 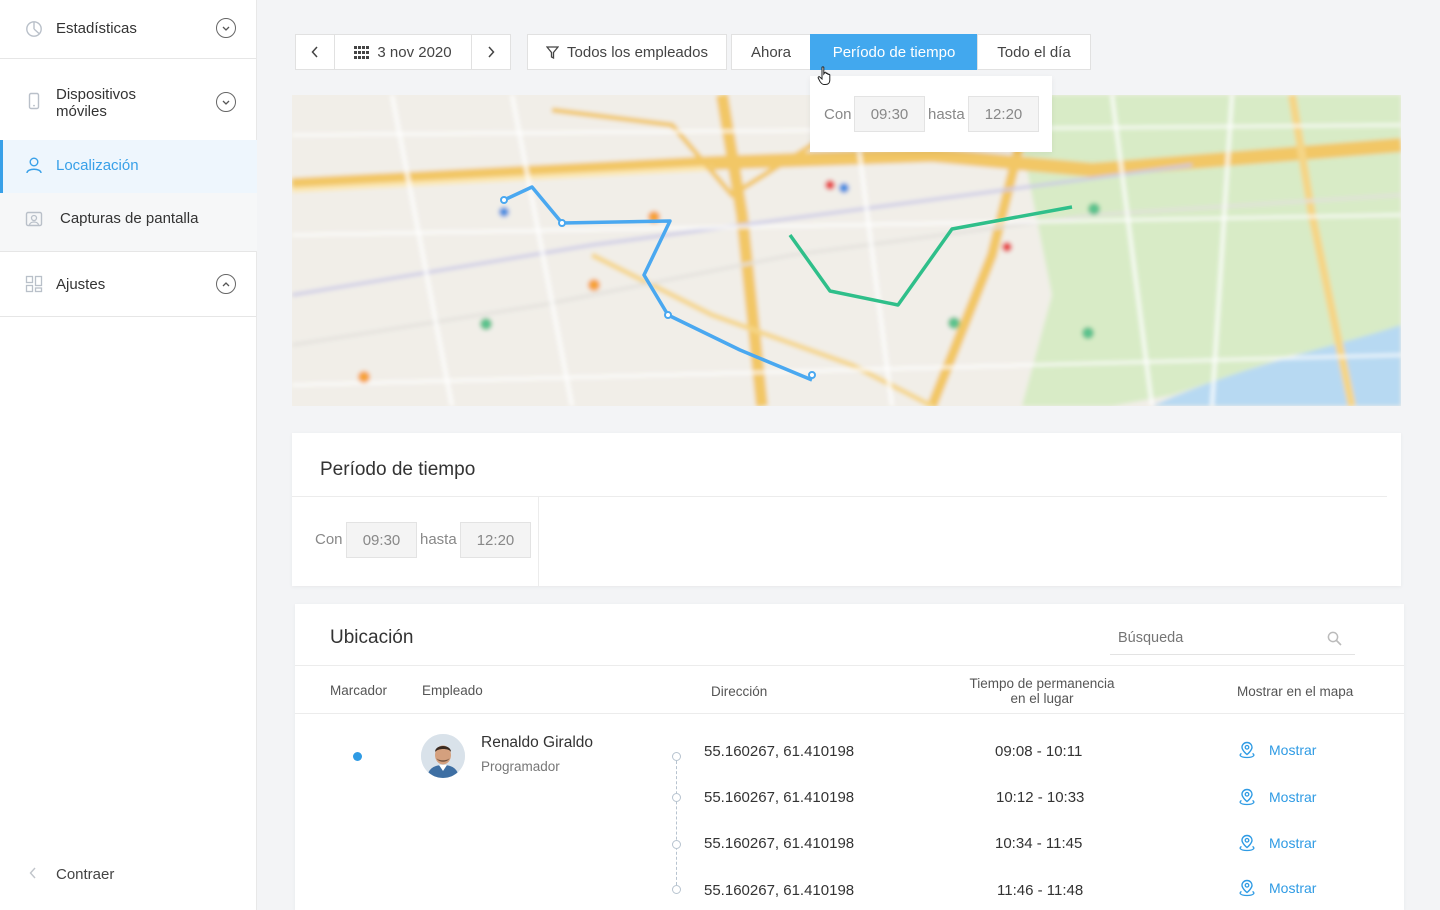 I want to click on chevron-right-icon, so click(x=491, y=52).